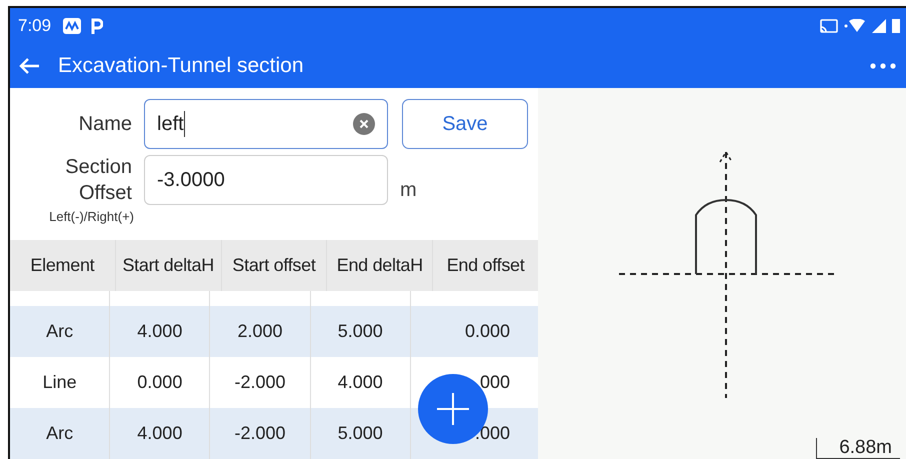 The height and width of the screenshot is (459, 906). I want to click on more-options-icon, so click(883, 65).